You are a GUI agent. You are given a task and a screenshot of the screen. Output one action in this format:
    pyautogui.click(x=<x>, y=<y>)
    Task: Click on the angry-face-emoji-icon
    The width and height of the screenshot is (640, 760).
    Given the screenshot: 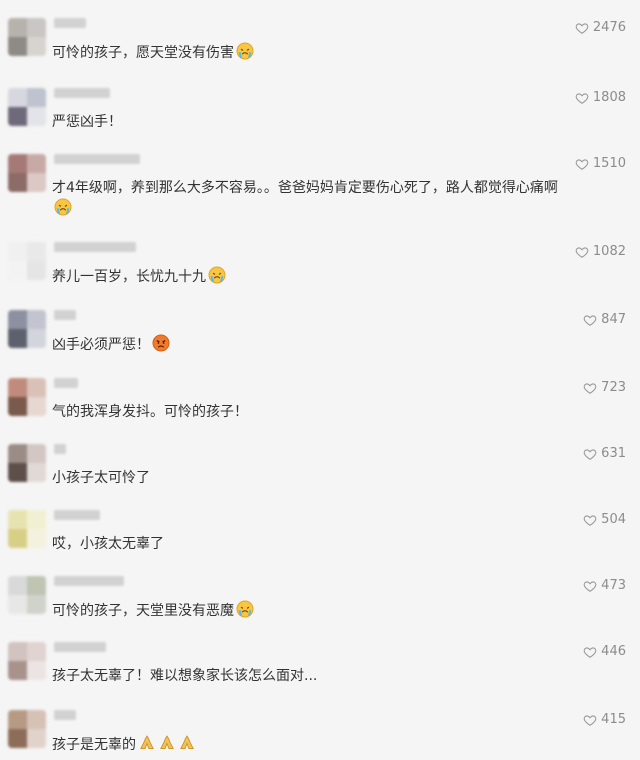 What is the action you would take?
    pyautogui.click(x=161, y=343)
    